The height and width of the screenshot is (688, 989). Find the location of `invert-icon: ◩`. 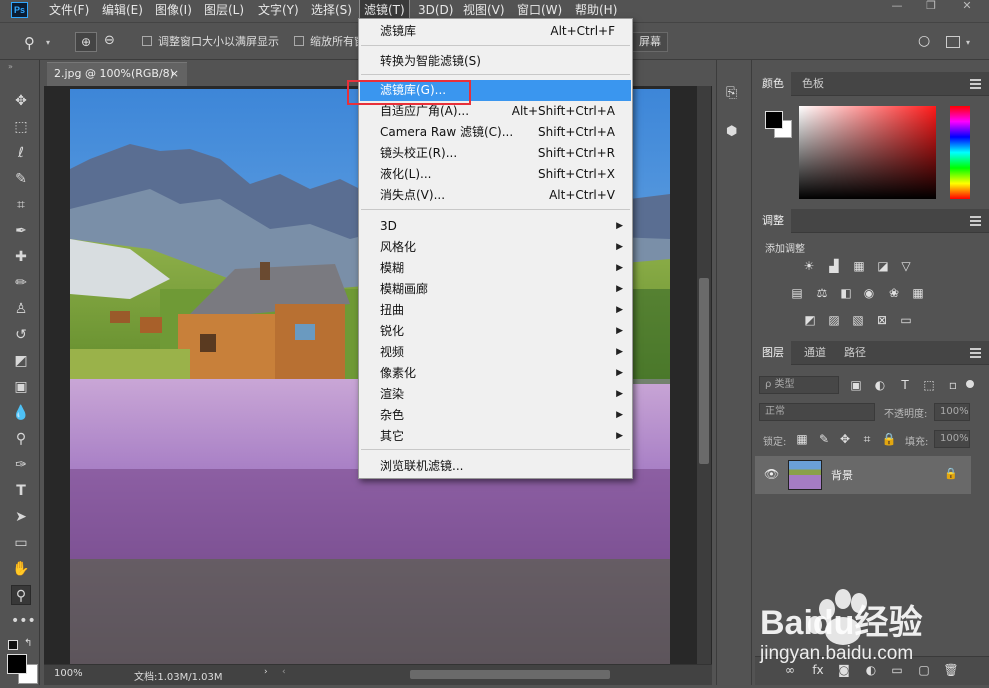

invert-icon: ◩ is located at coordinates (810, 320).